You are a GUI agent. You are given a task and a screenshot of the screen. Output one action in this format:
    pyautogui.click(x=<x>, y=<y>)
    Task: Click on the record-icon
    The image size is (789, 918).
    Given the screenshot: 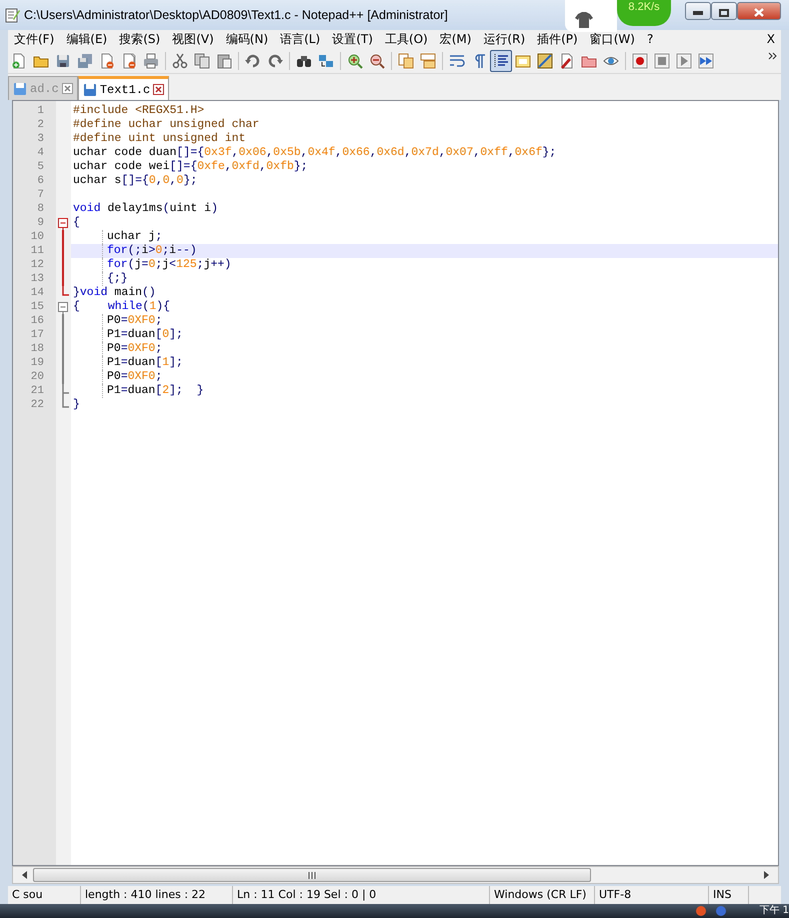 What is the action you would take?
    pyautogui.click(x=640, y=60)
    